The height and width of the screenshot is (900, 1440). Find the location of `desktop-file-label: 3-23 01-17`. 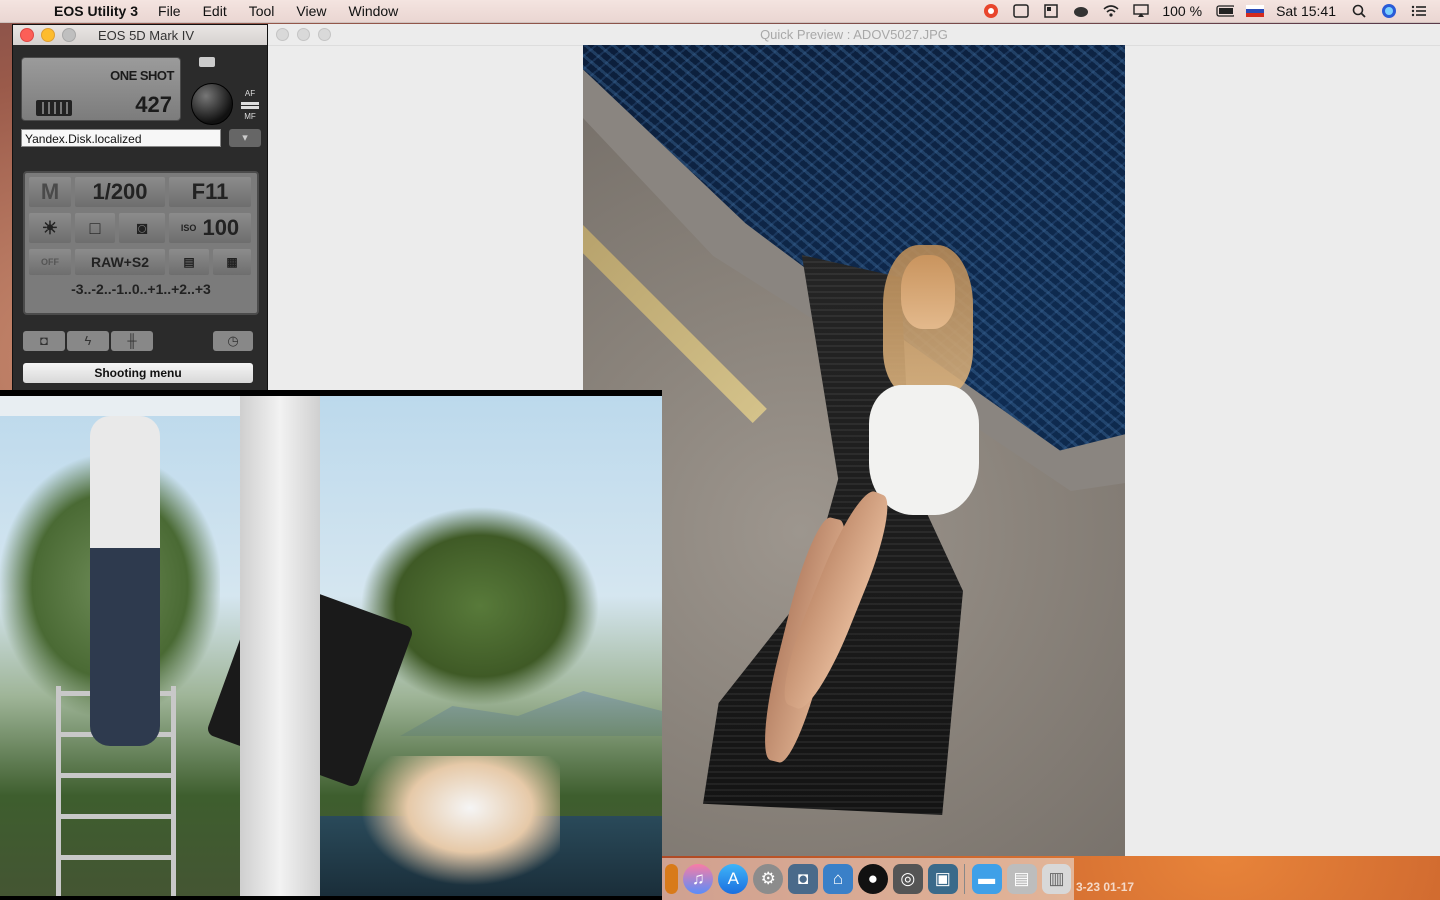

desktop-file-label: 3-23 01-17 is located at coordinates (1105, 887).